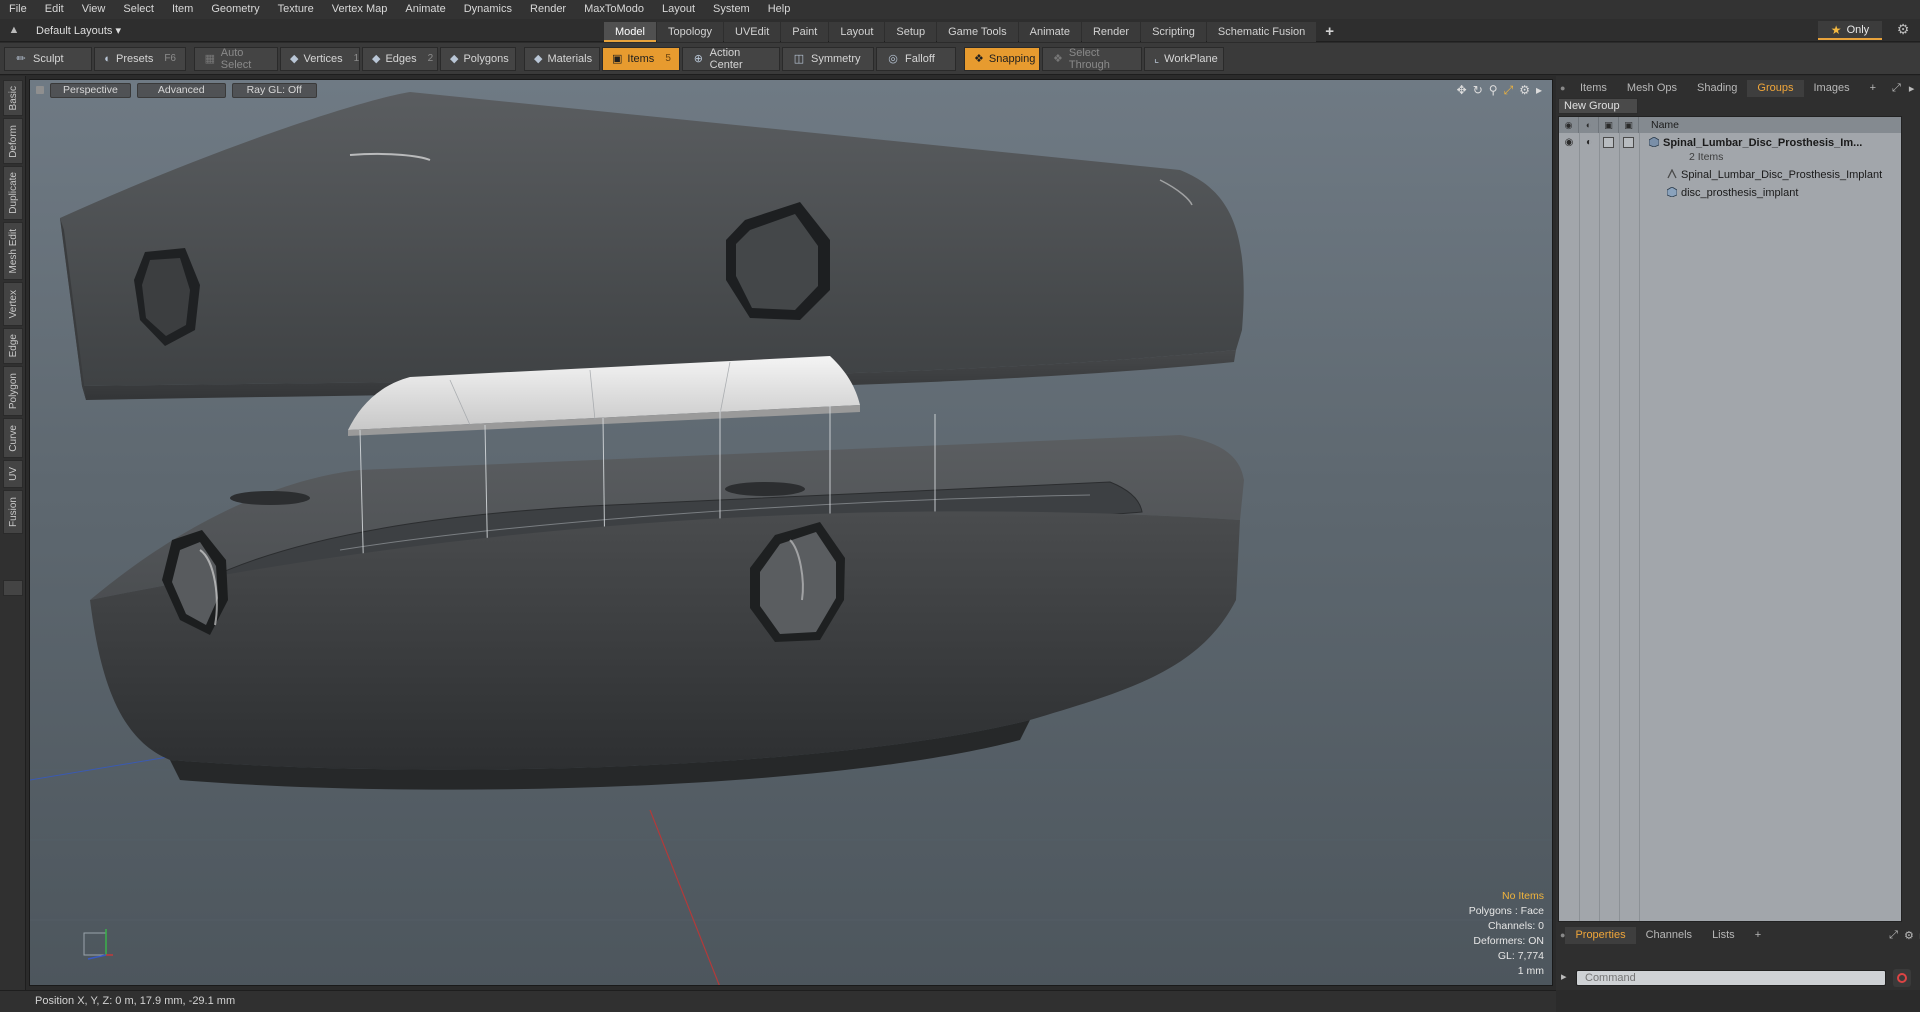 This screenshot has width=1920, height=1012. What do you see at coordinates (548, 9) in the screenshot?
I see `menu-render: Render` at bounding box center [548, 9].